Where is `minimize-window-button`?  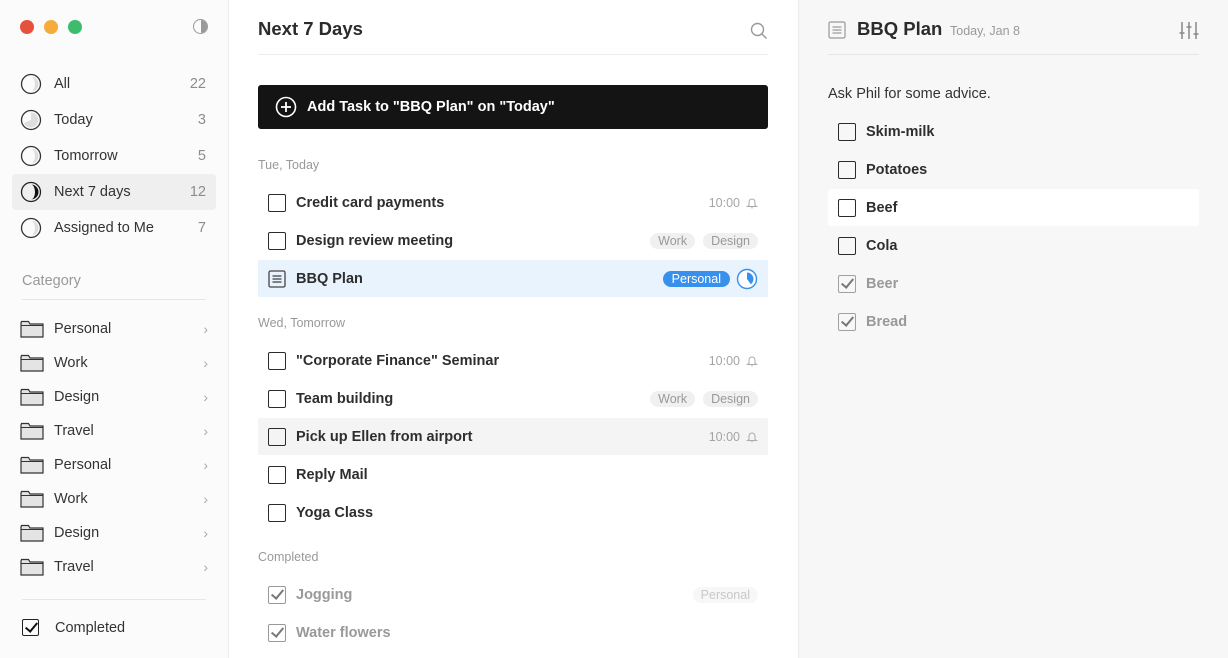 minimize-window-button is located at coordinates (51, 27).